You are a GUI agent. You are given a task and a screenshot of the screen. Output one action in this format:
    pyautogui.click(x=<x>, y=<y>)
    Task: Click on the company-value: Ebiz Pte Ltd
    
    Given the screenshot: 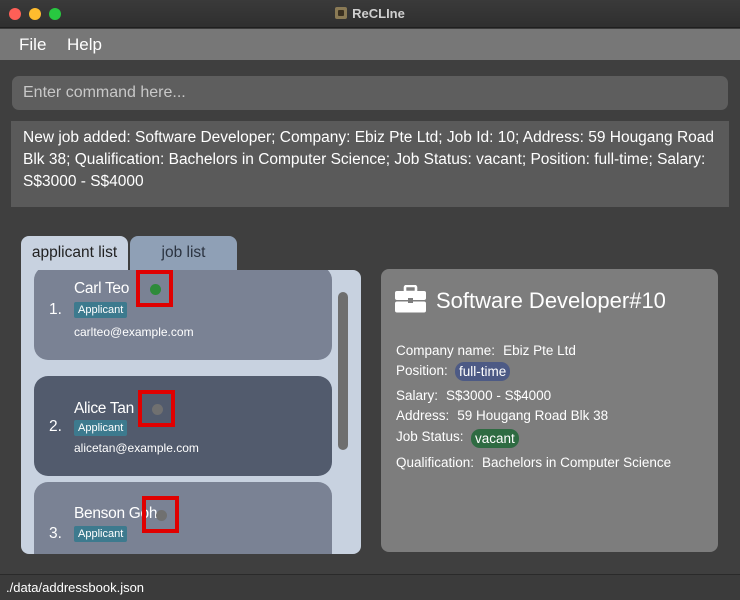 What is the action you would take?
    pyautogui.click(x=539, y=350)
    